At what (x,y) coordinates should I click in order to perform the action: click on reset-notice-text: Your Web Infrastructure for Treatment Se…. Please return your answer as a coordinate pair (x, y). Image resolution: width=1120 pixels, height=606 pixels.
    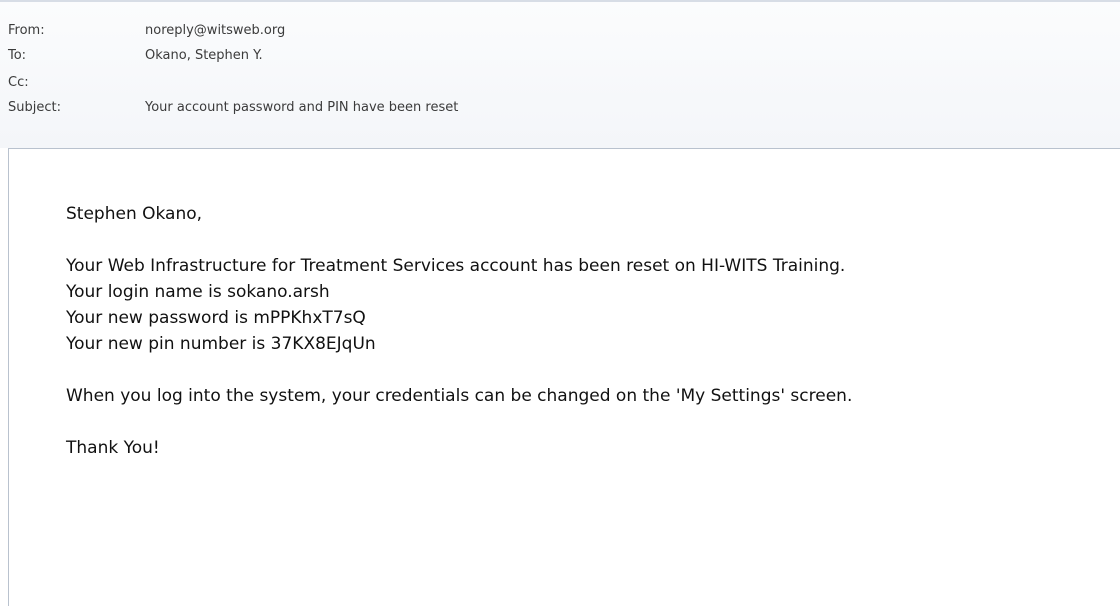
    Looking at the image, I should click on (456, 266).